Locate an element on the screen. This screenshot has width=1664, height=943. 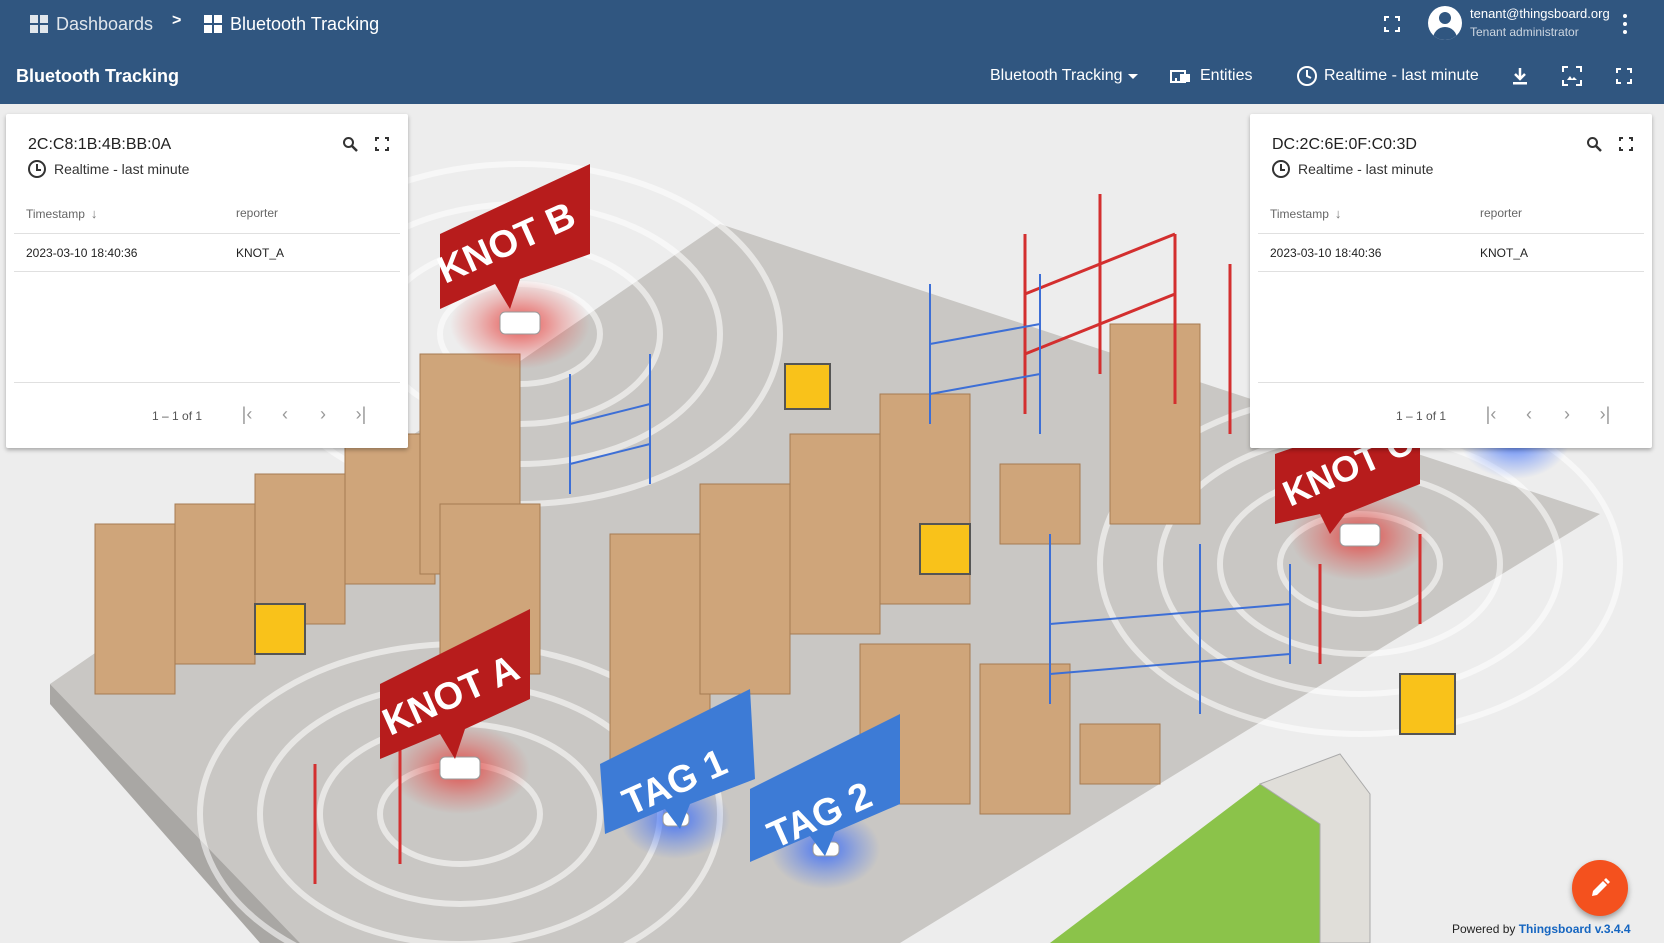
timewindow-label: Realtime - last minute is located at coordinates (1401, 75).